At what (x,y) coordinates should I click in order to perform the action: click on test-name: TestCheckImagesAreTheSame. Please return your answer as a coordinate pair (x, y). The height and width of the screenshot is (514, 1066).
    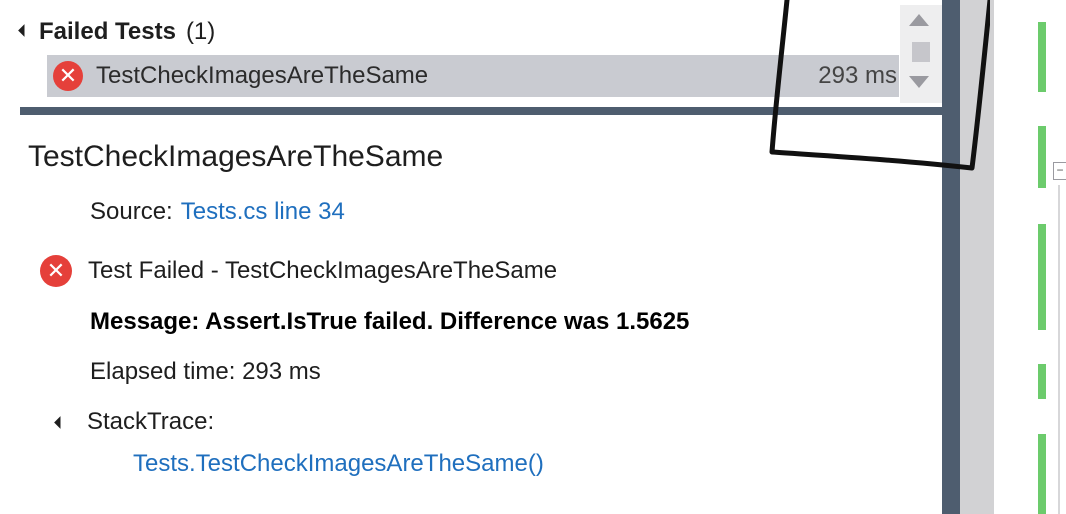
    Looking at the image, I should click on (262, 75).